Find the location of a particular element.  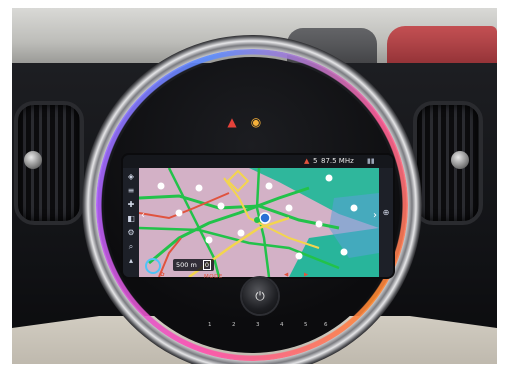

prev-track-icon: ◀ is located at coordinates (286, 275).